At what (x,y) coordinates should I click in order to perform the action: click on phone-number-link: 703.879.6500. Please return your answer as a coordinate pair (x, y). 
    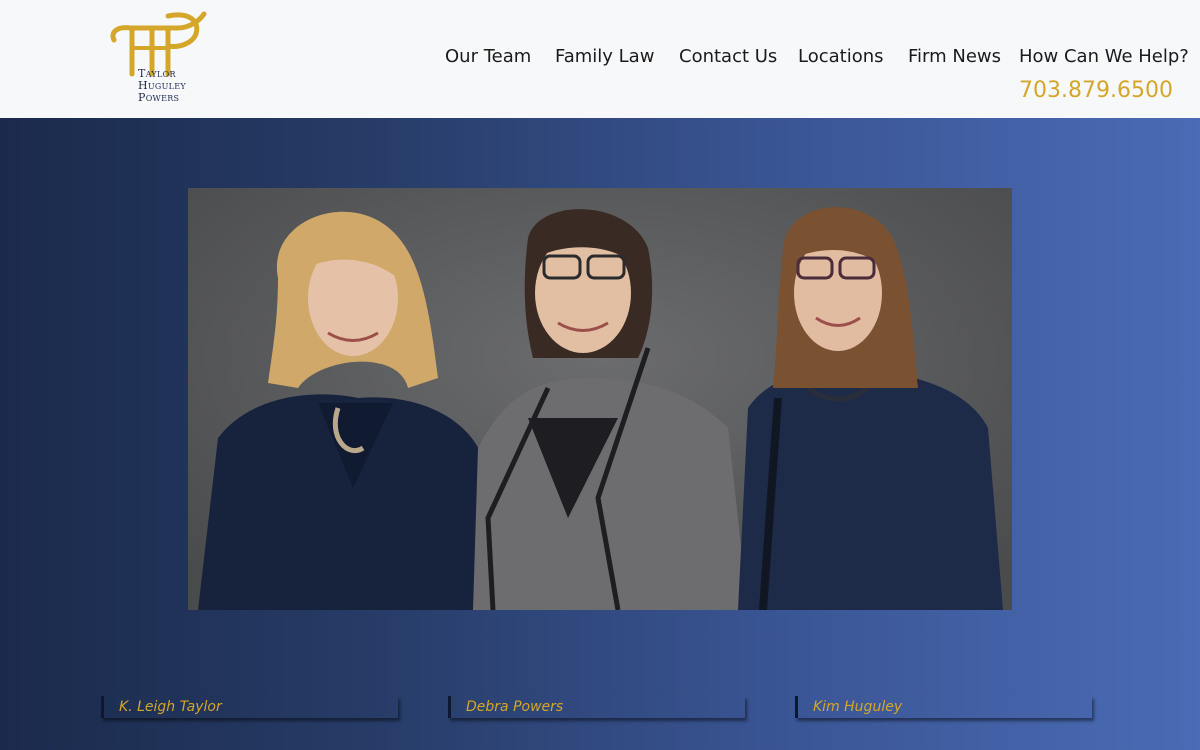
    Looking at the image, I should click on (1096, 90).